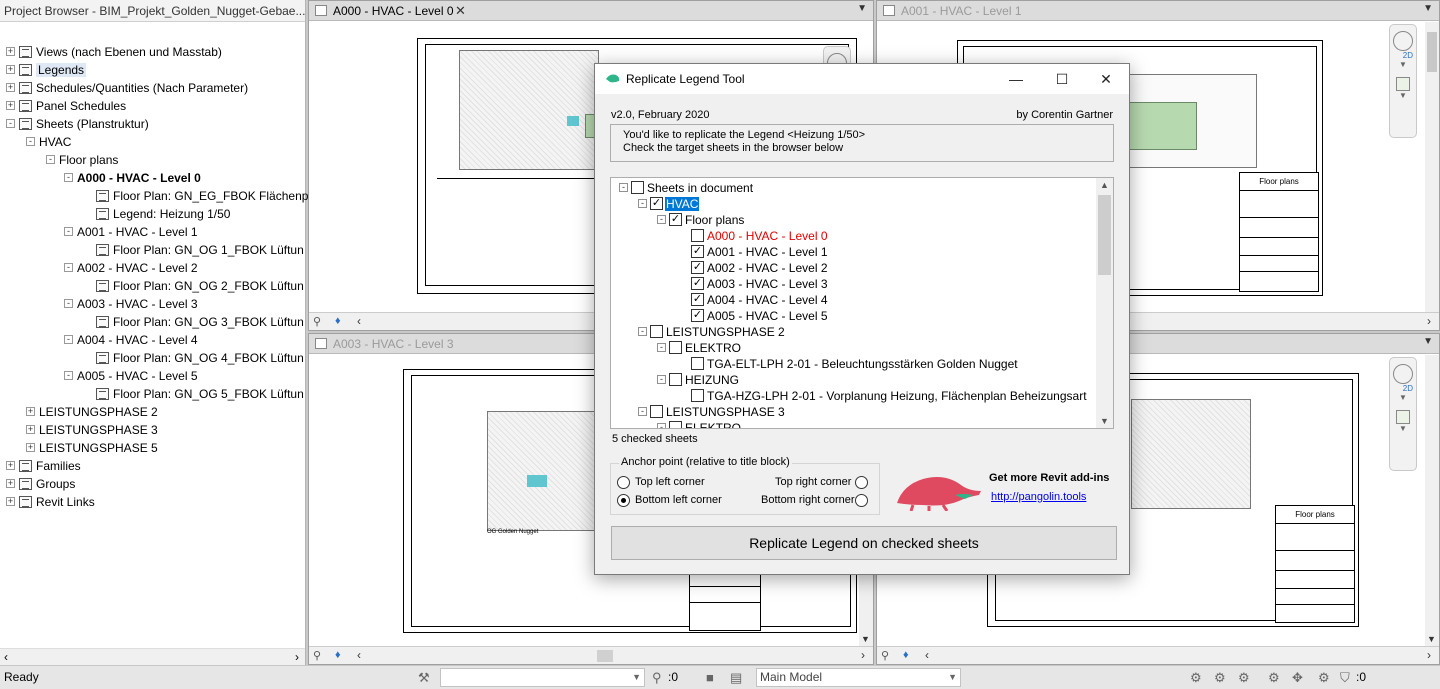 The height and width of the screenshot is (689, 1440). What do you see at coordinates (1106, 79) in the screenshot?
I see `close-button: ✕` at bounding box center [1106, 79].